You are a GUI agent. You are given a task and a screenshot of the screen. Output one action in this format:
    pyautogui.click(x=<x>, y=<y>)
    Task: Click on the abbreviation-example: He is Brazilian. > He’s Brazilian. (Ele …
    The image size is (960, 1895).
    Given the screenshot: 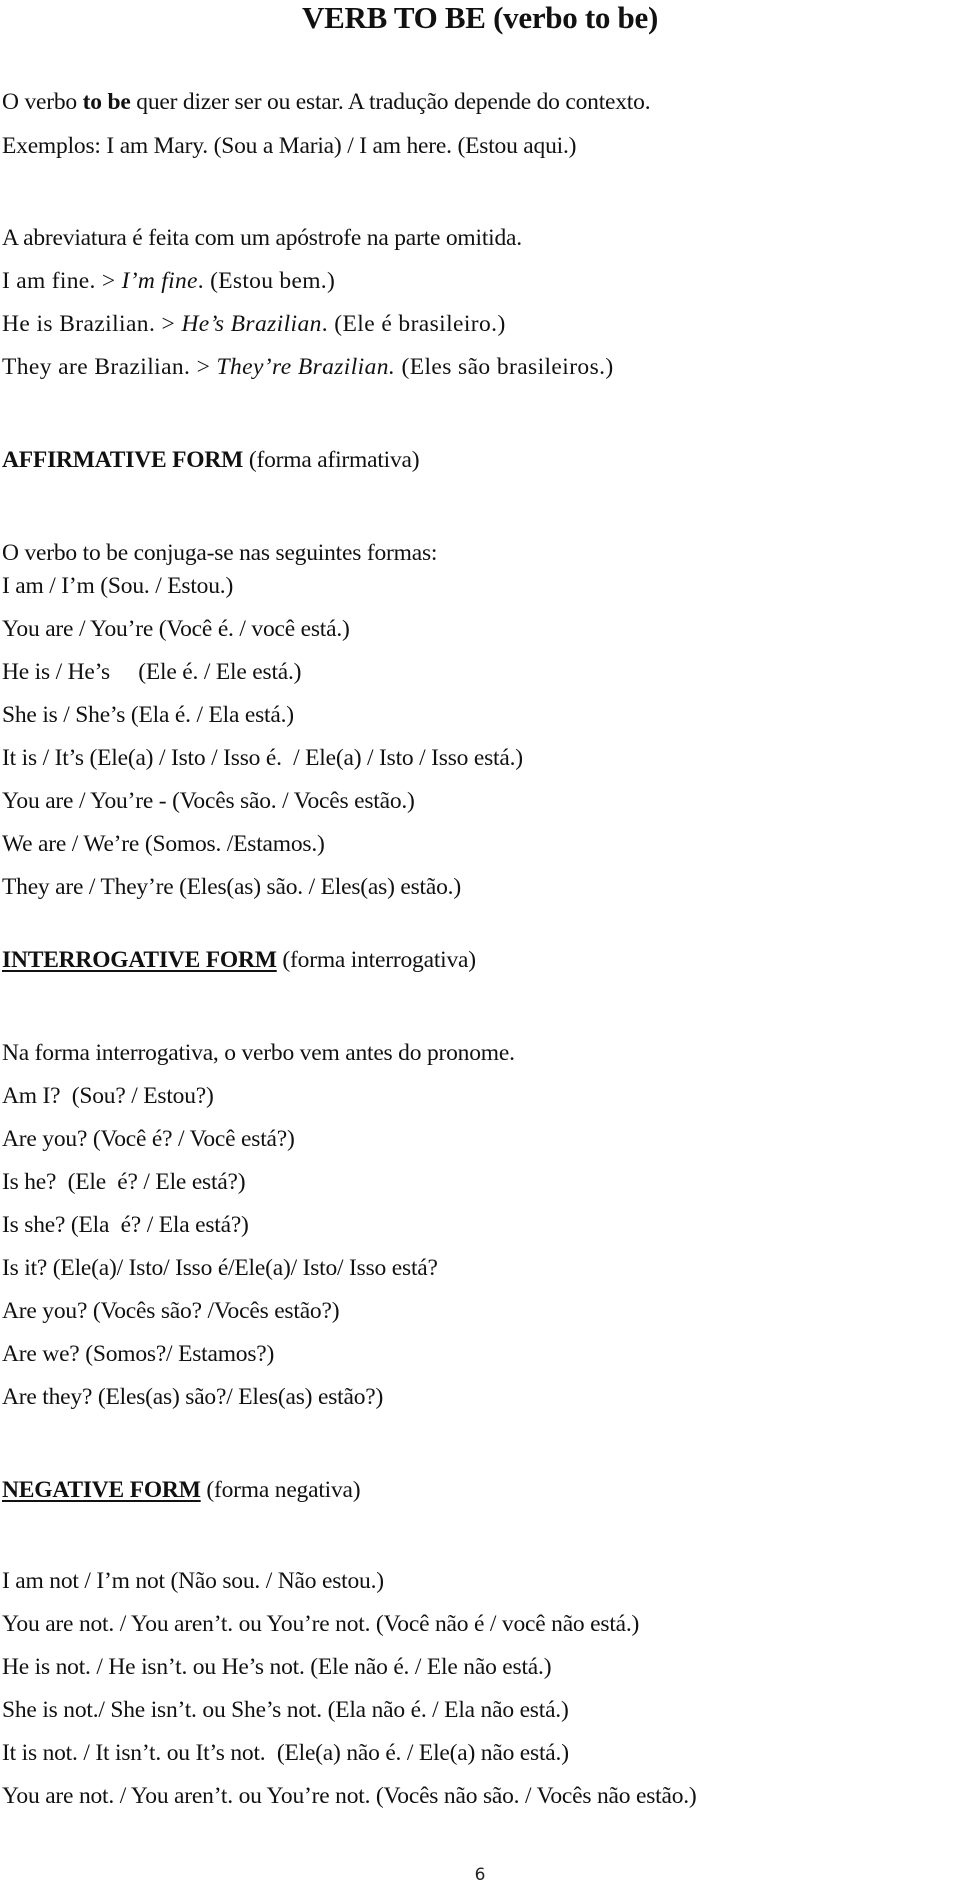 What is the action you would take?
    pyautogui.click(x=254, y=324)
    